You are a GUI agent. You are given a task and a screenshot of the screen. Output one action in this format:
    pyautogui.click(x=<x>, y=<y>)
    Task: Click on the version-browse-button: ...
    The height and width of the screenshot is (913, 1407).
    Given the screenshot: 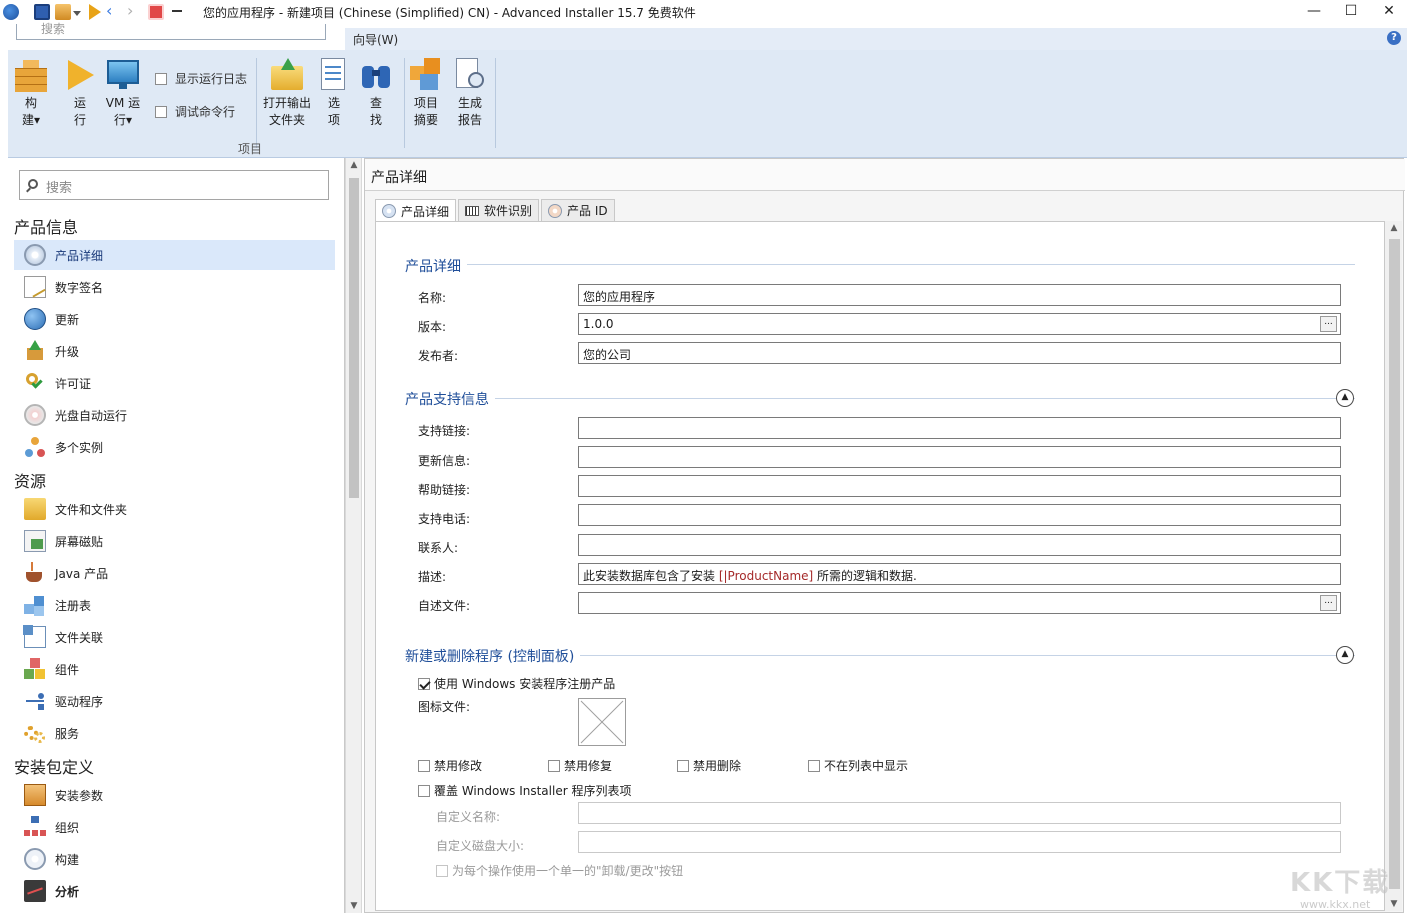 What is the action you would take?
    pyautogui.click(x=1328, y=324)
    